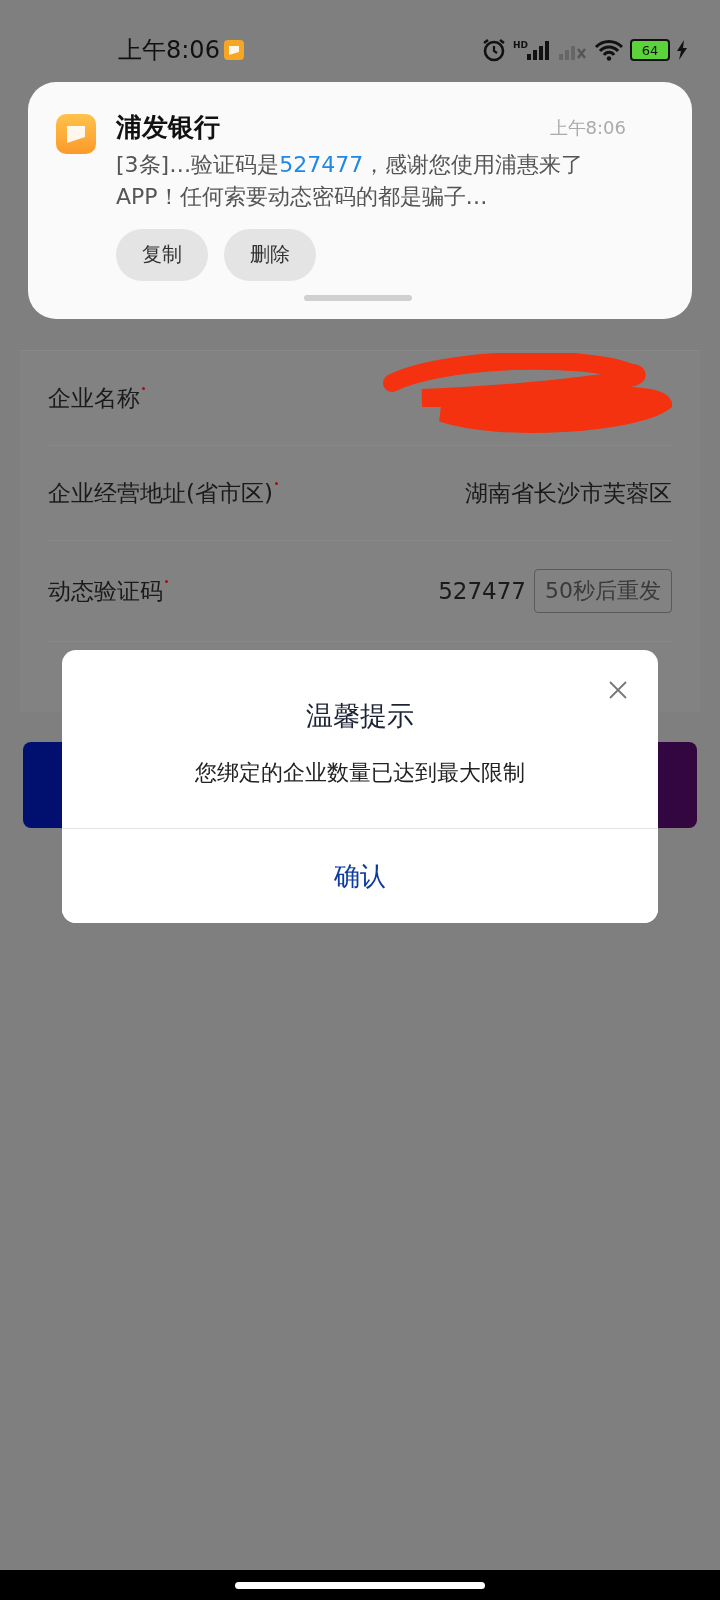 This screenshot has width=720, height=1600. What do you see at coordinates (94, 398) in the screenshot?
I see `field-label: 企业名称` at bounding box center [94, 398].